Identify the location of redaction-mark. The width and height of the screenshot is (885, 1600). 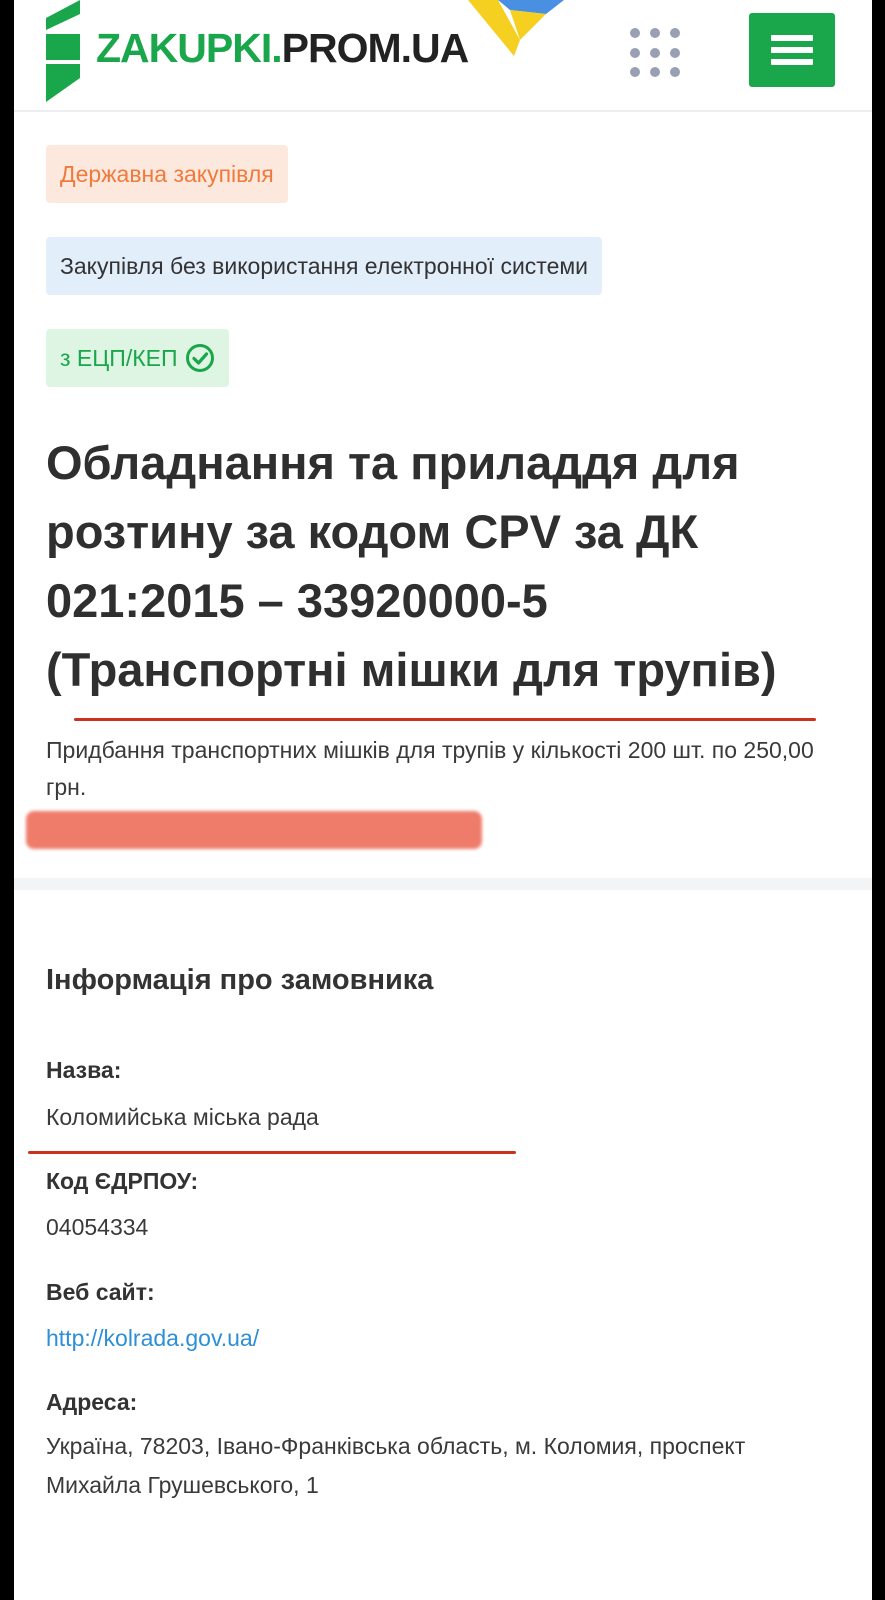
(254, 830).